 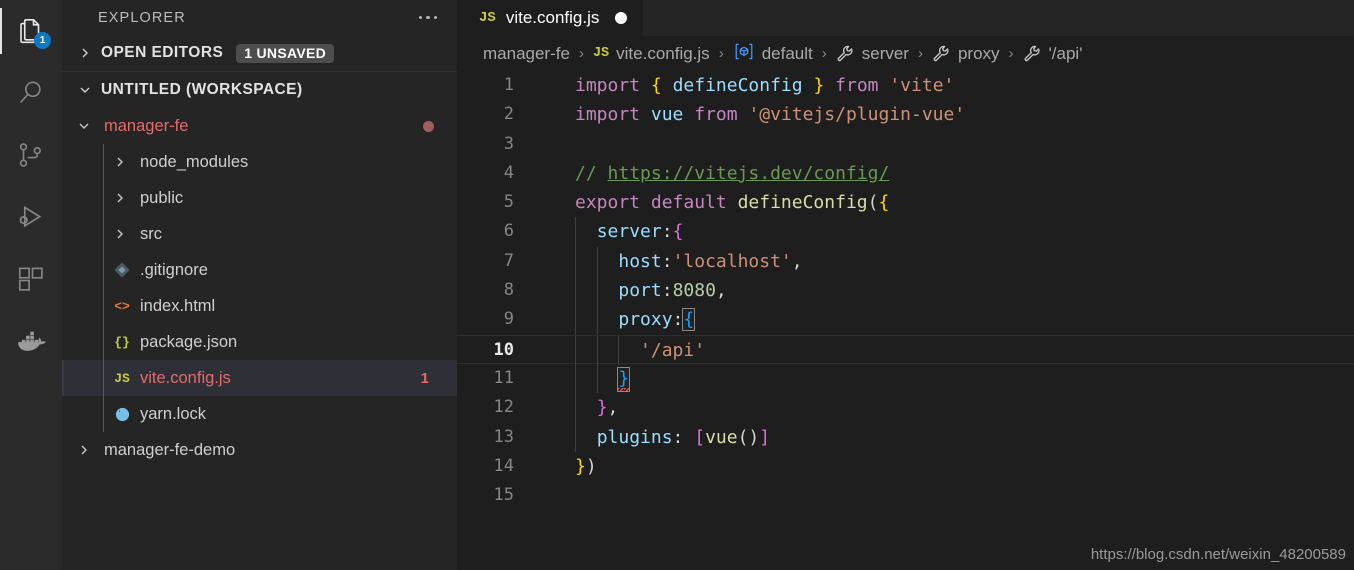 I want to click on breadcrumb-item-api: '/api', so click(x=1053, y=53).